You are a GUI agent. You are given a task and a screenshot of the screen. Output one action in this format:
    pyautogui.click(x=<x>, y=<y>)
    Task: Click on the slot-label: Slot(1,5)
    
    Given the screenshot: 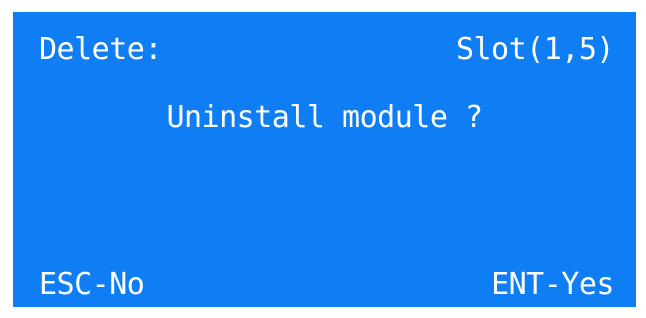 What is the action you would take?
    pyautogui.click(x=535, y=49)
    